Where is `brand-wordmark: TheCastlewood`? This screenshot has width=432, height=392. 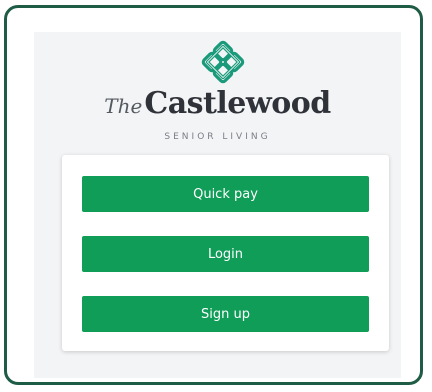
brand-wordmark: TheCastlewood is located at coordinates (217, 103).